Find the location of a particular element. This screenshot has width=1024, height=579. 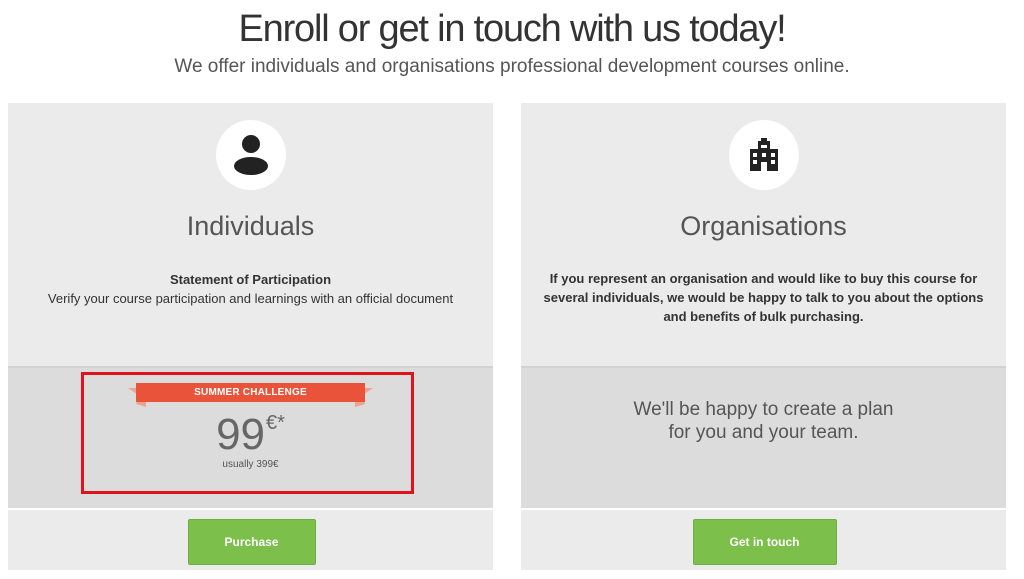

price-currency: €* is located at coordinates (275, 423).